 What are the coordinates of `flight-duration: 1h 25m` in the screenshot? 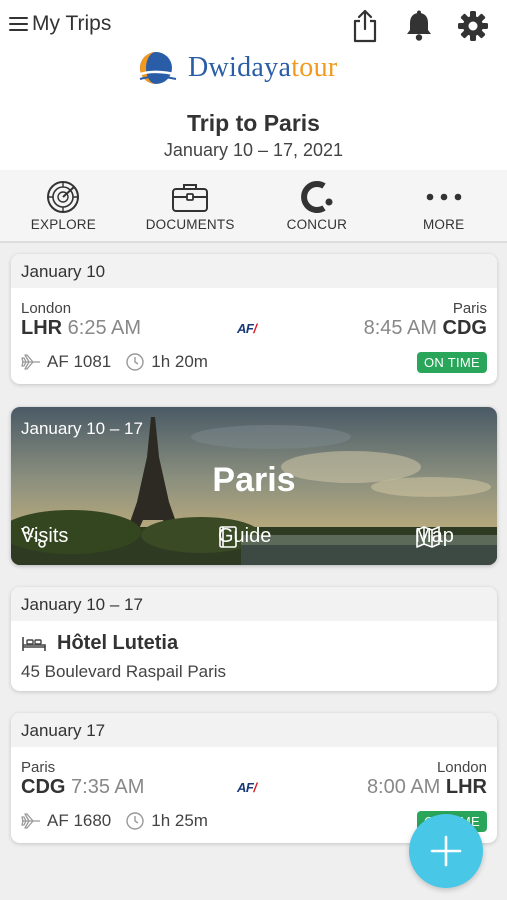 It's located at (179, 820).